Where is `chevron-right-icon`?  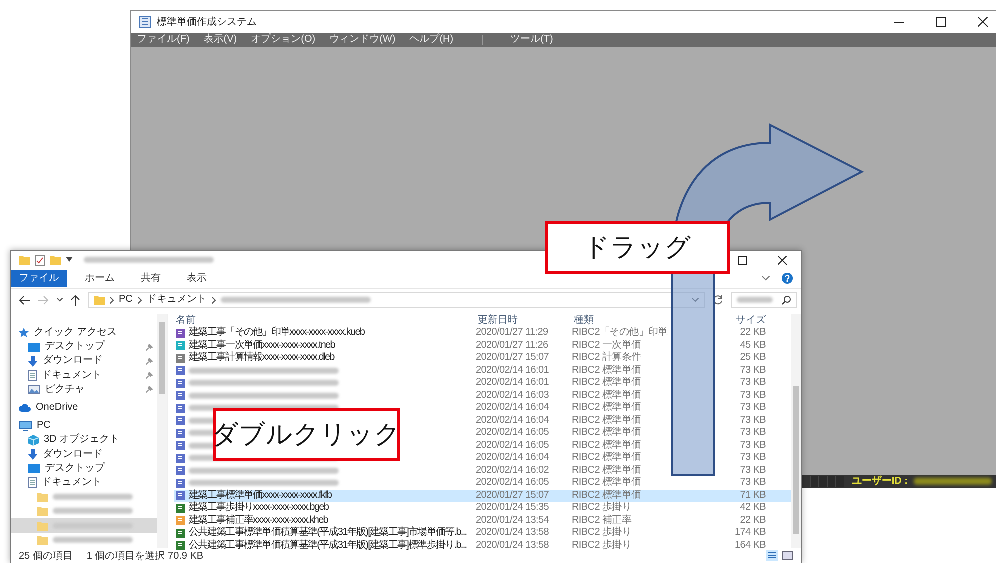 chevron-right-icon is located at coordinates (214, 300).